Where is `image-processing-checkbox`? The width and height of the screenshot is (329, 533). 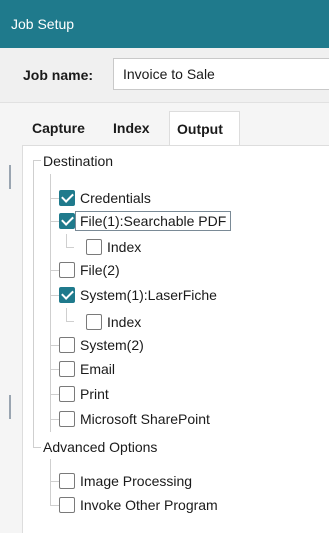
image-processing-checkbox is located at coordinates (67, 481).